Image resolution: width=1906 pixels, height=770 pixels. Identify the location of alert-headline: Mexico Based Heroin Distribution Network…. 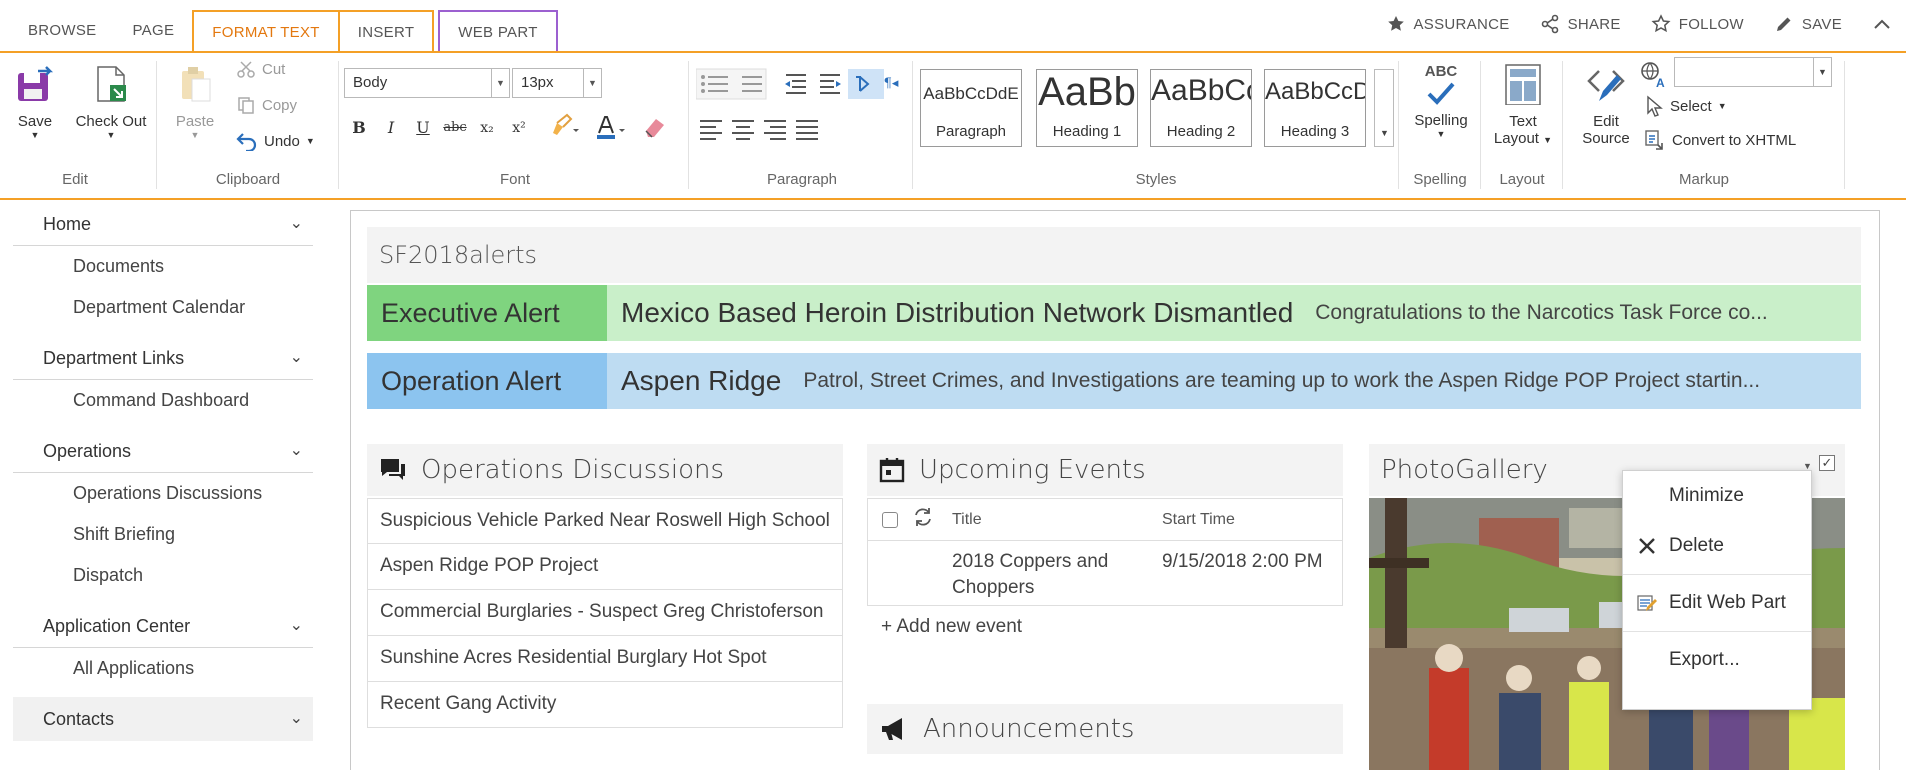
(957, 312).